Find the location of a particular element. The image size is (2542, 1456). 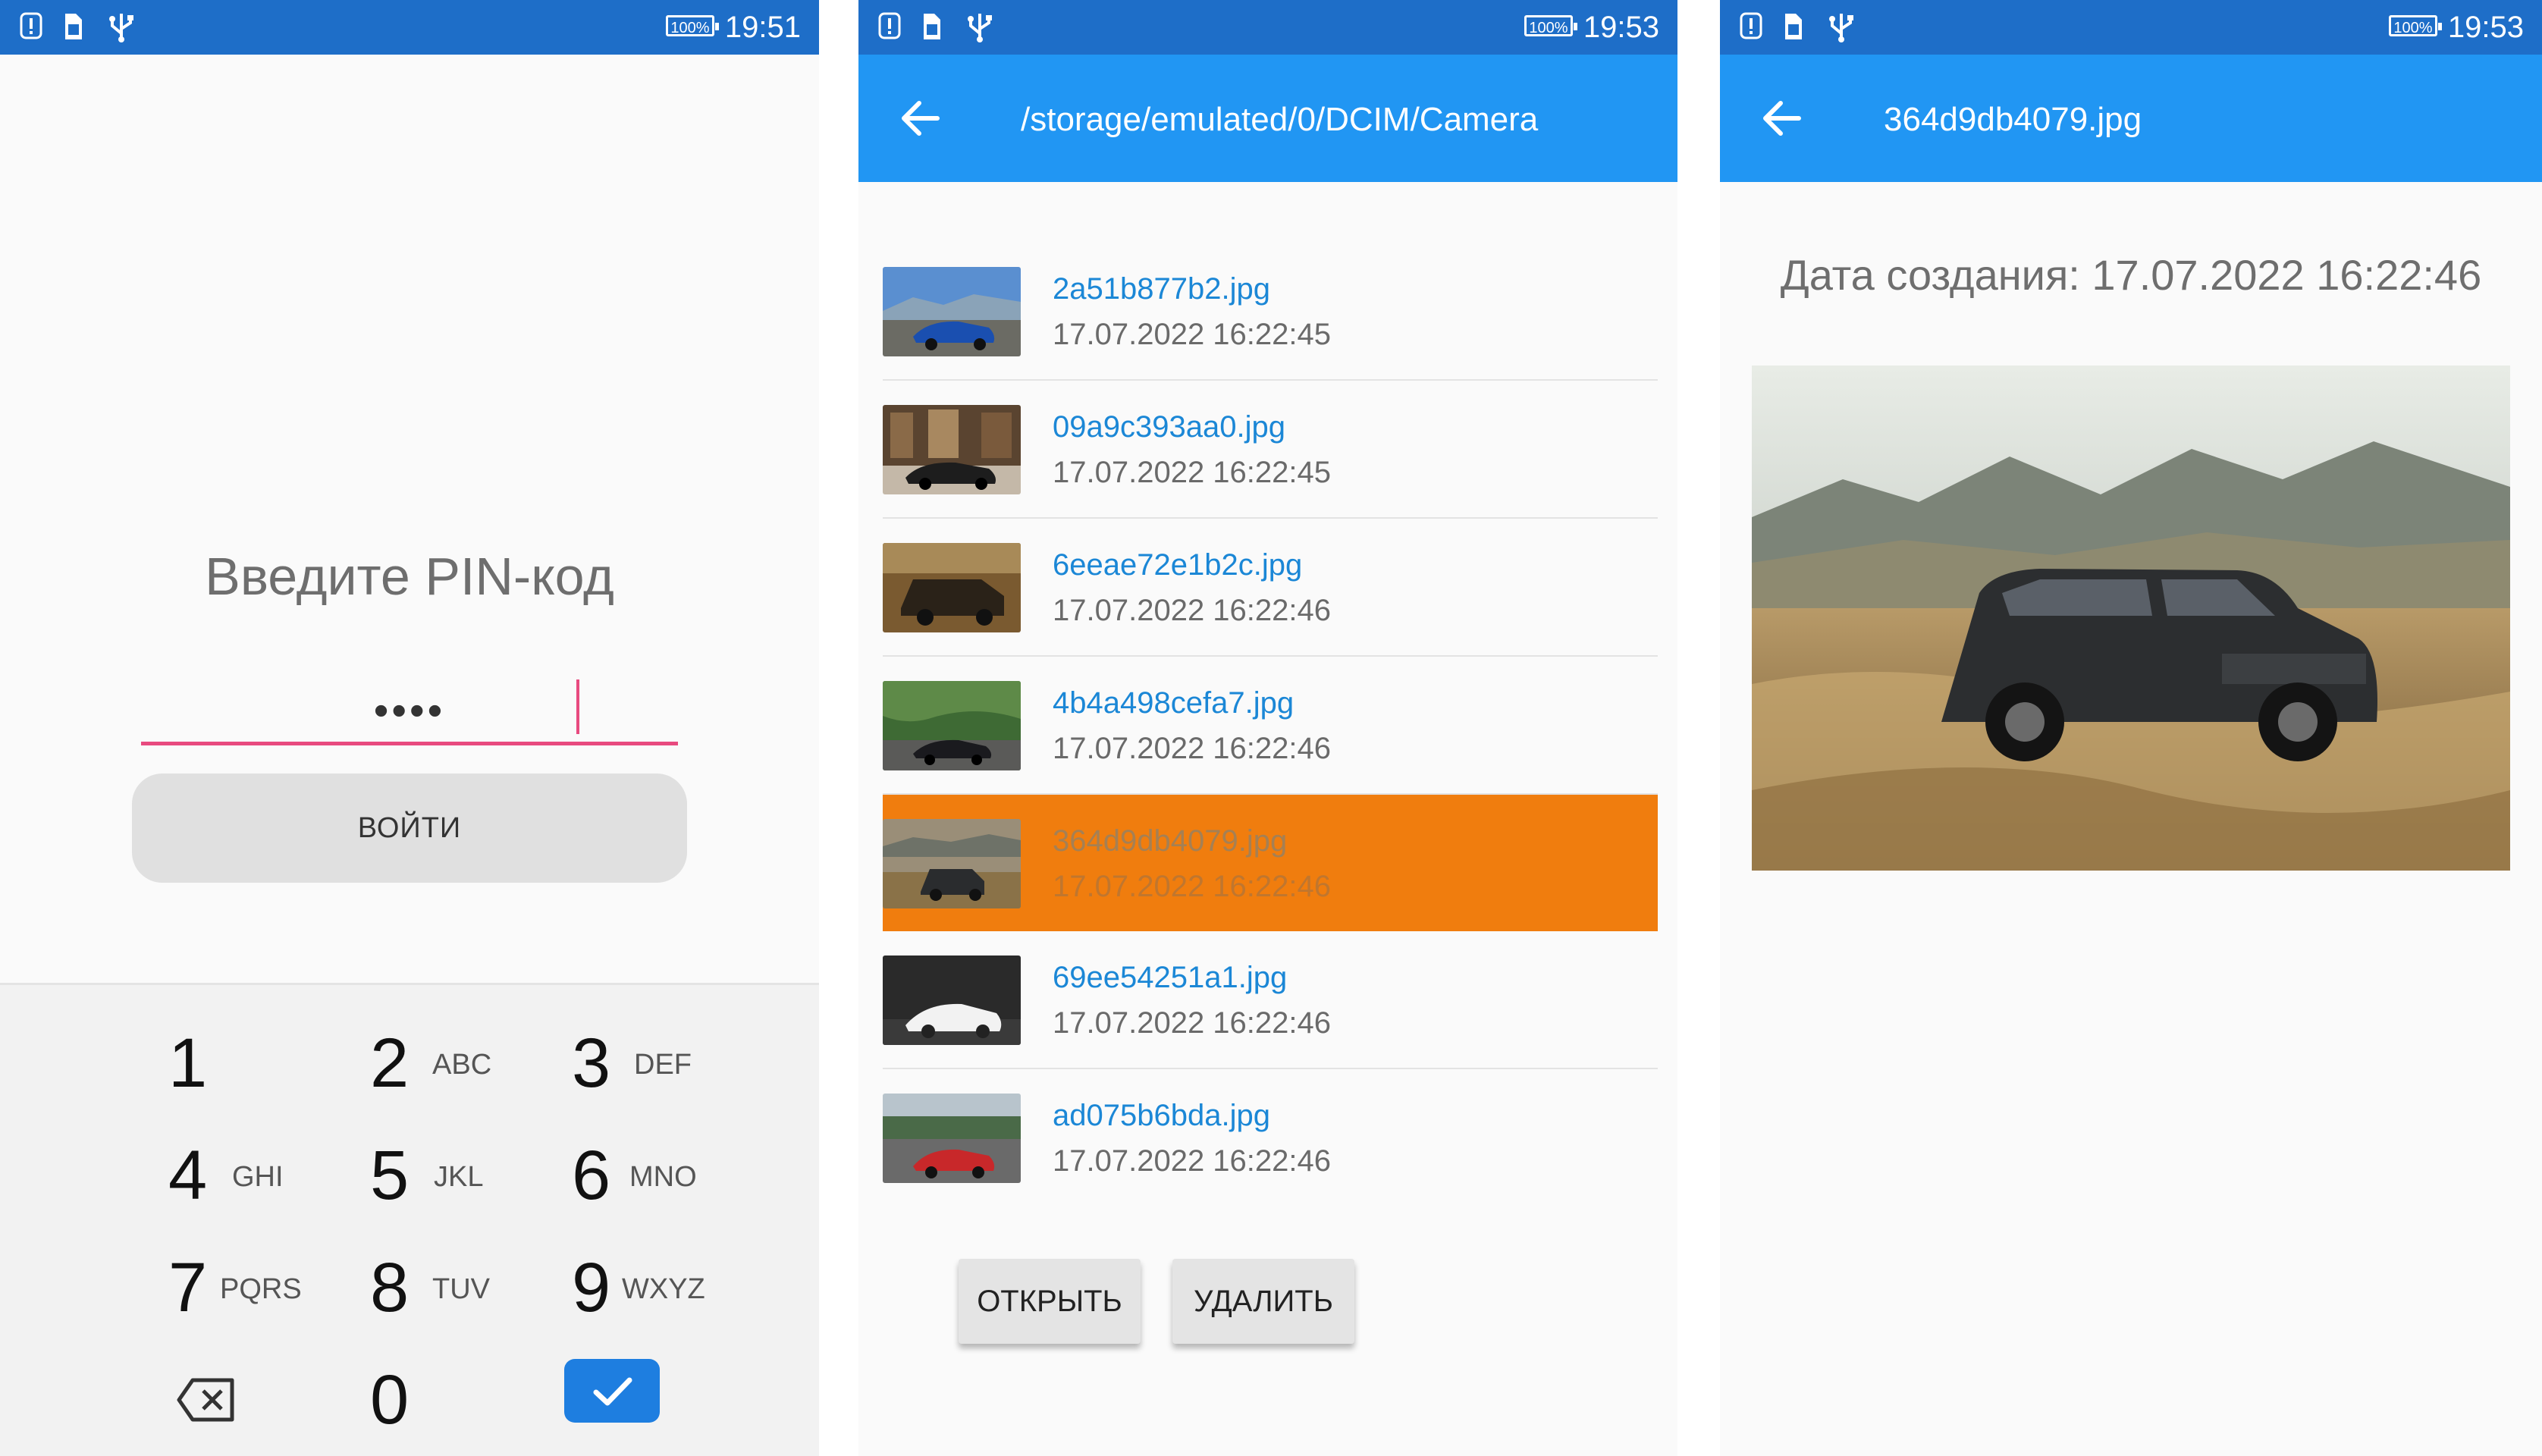

key-letters: PQRS is located at coordinates (261, 1289).